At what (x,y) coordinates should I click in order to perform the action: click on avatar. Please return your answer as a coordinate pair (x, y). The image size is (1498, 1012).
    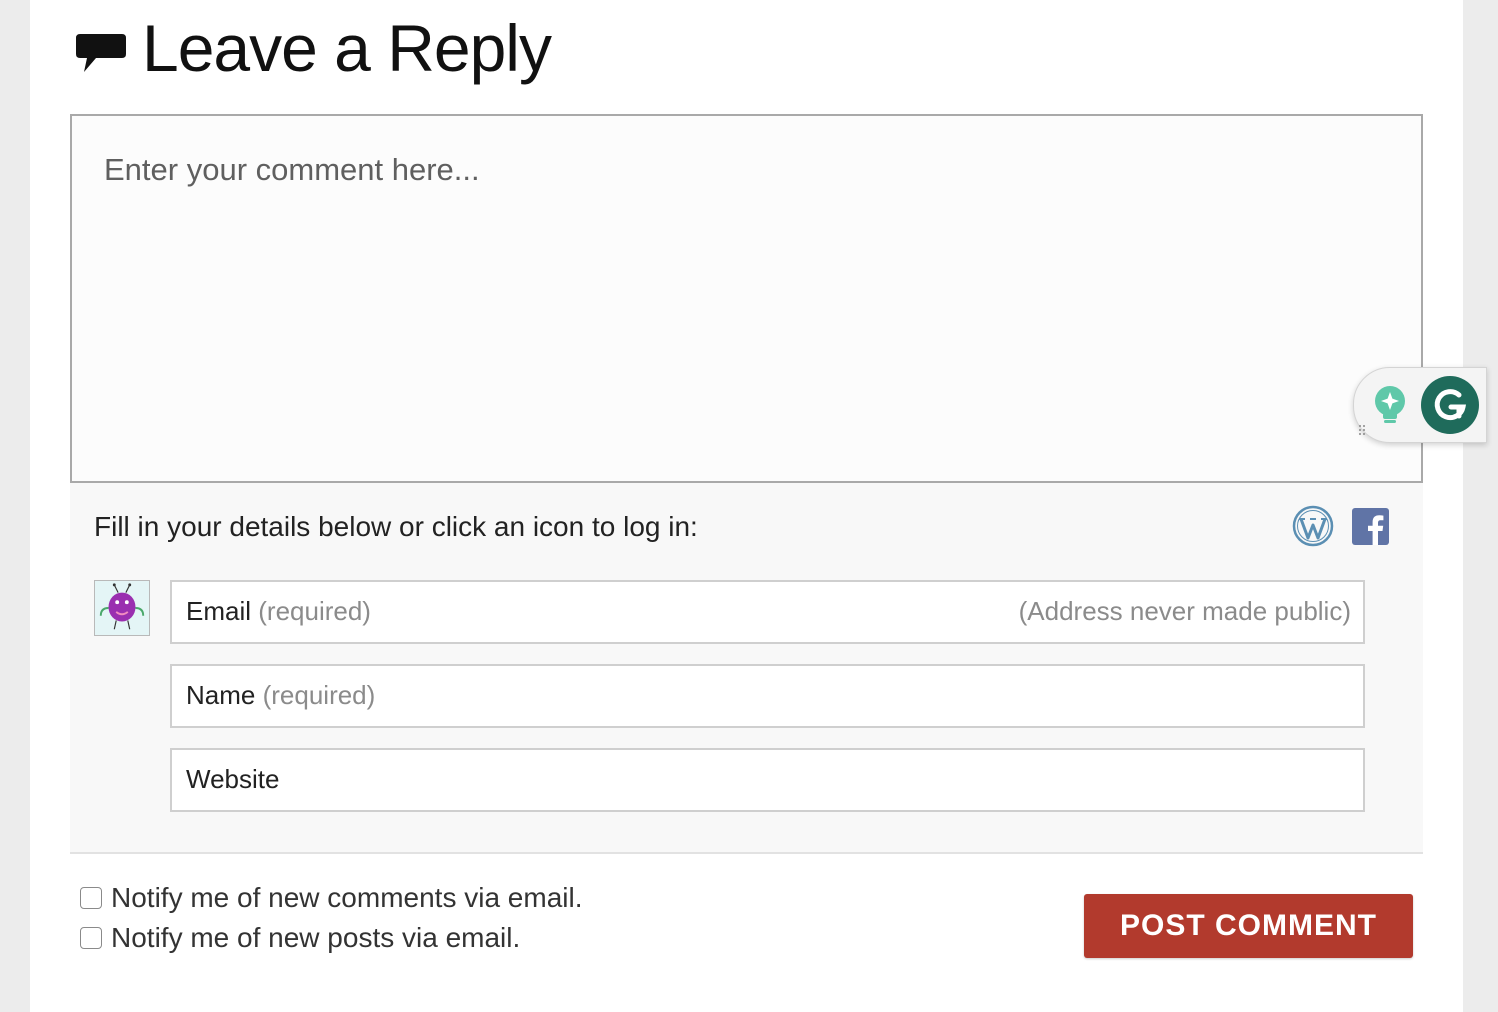
    Looking at the image, I should click on (122, 608).